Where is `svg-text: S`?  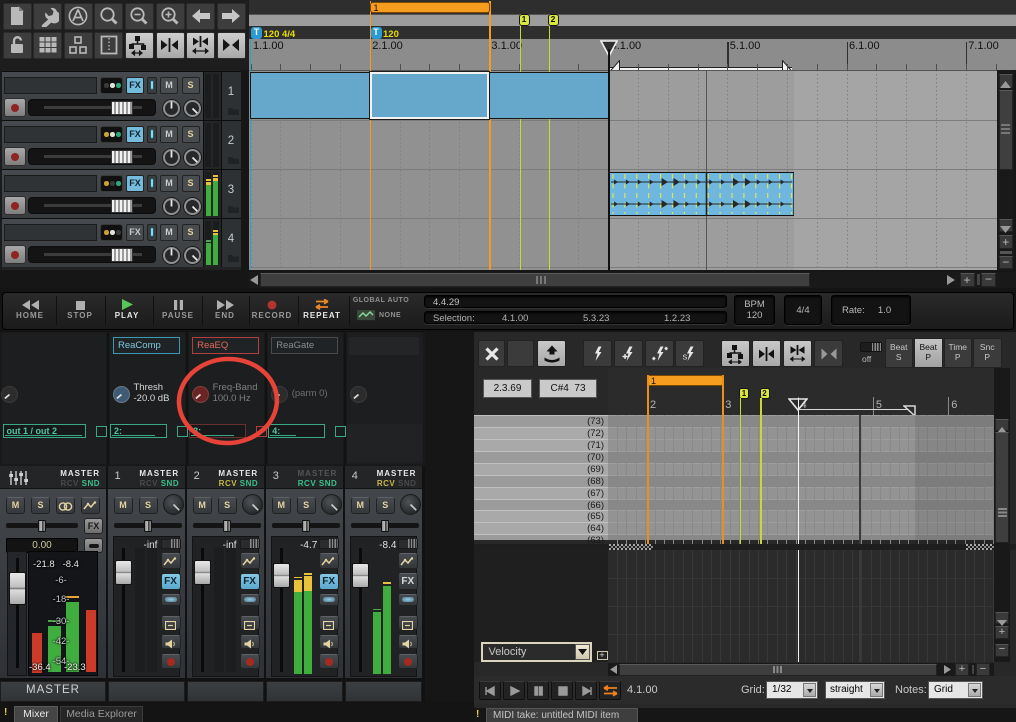
svg-text: S is located at coordinates (684, 357).